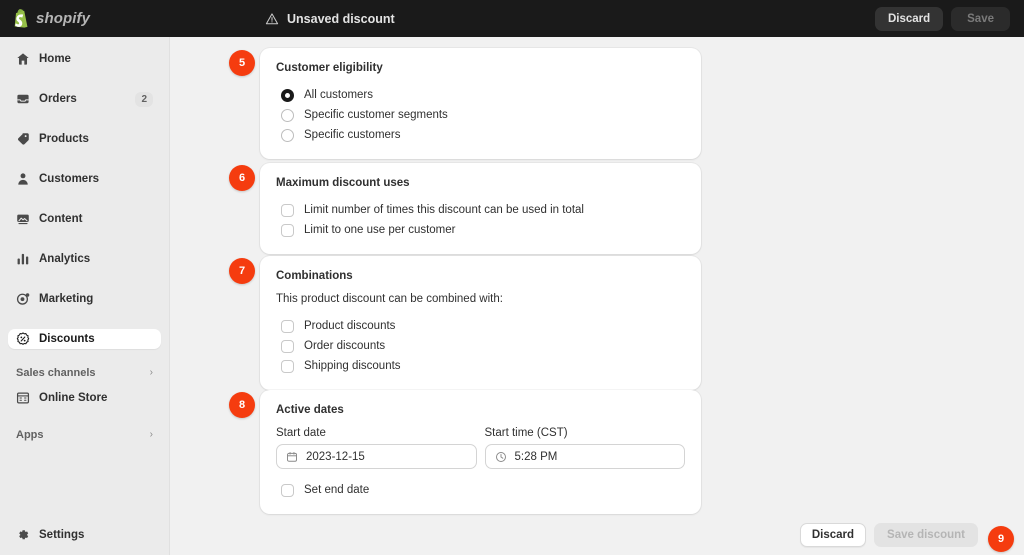 Image resolution: width=1024 pixels, height=555 pixels. Describe the element at coordinates (67, 339) in the screenshot. I see `sidebar-item-label: Discounts` at that location.